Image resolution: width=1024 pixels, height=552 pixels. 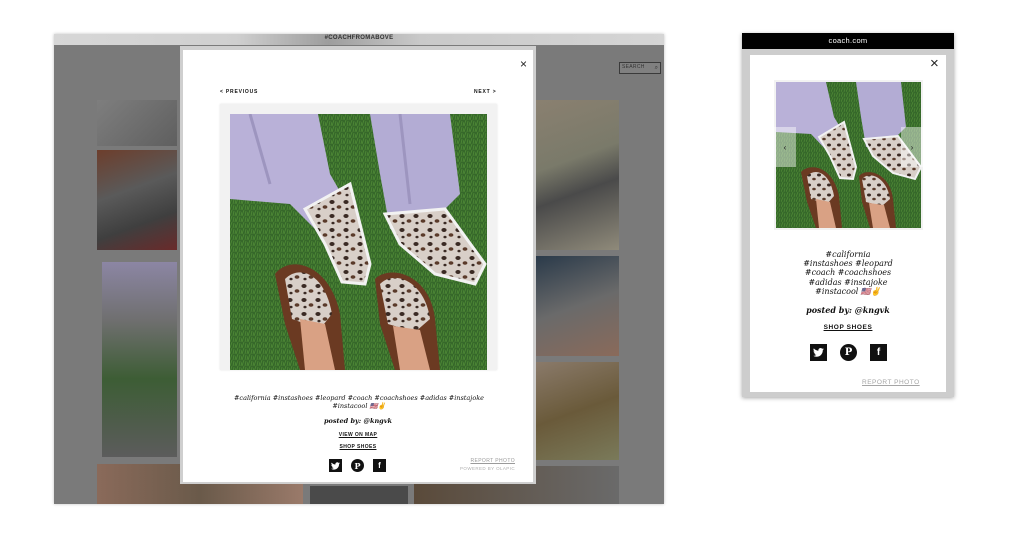 I want to click on hashtag-line: #coach #coachshoes, so click(x=848, y=273).